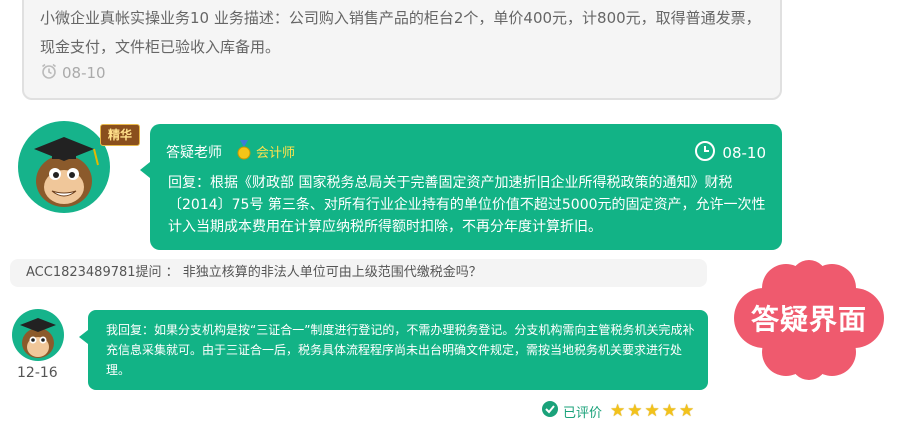 Image resolution: width=899 pixels, height=422 pixels. Describe the element at coordinates (276, 153) in the screenshot. I see `teacher-title: 会计师` at that location.